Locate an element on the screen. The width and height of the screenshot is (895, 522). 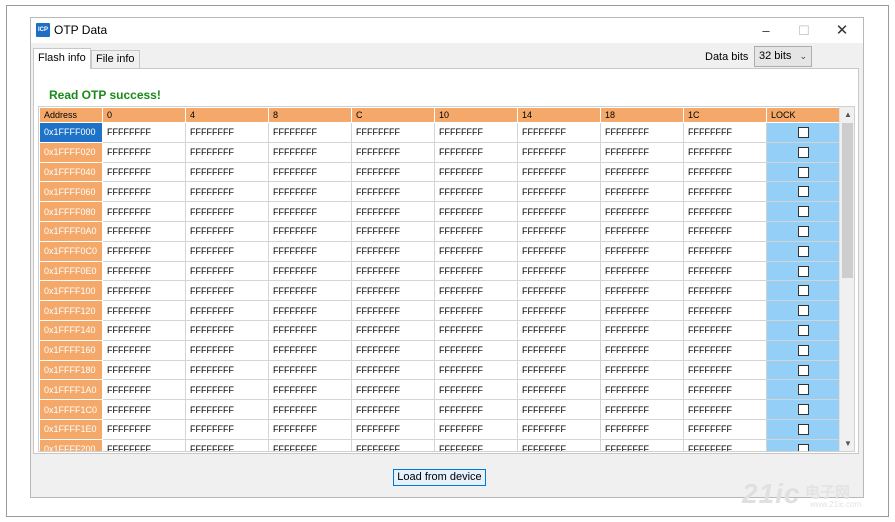
address-cell: 0x1FFFF080 is located at coordinates (71, 211).